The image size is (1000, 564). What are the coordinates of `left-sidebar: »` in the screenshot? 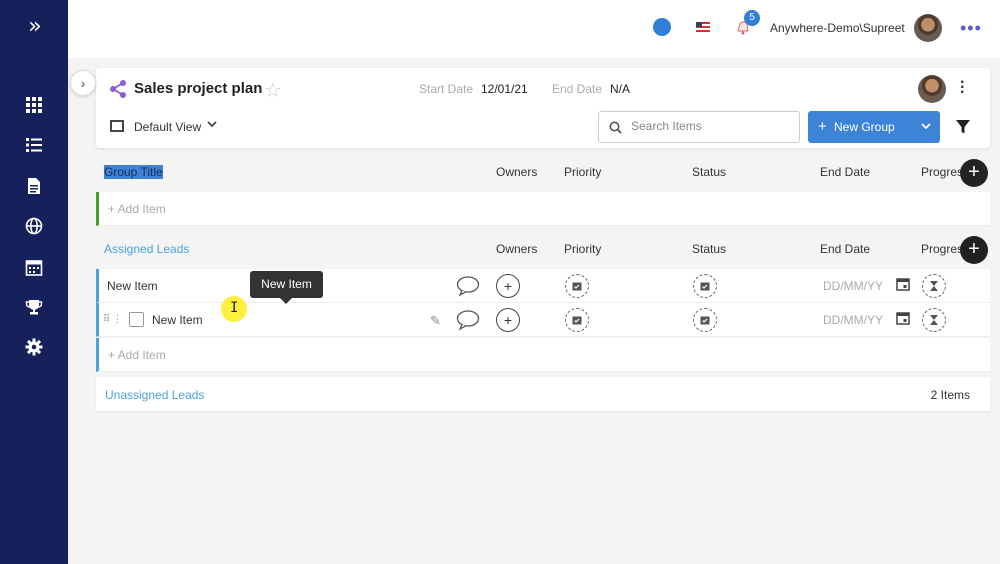 It's located at (34, 282).